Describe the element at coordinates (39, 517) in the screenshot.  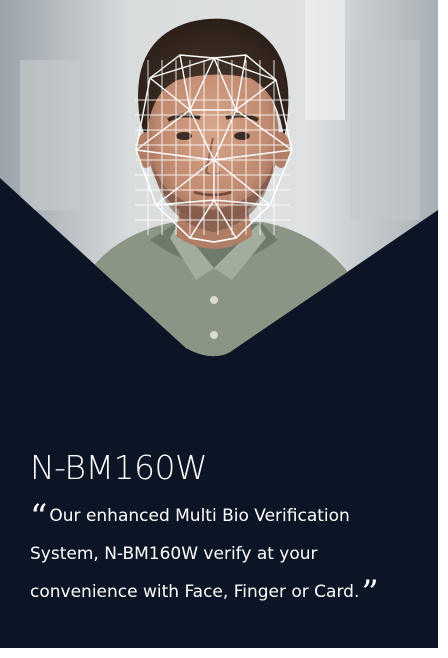
I see `open-quote: “` at that location.